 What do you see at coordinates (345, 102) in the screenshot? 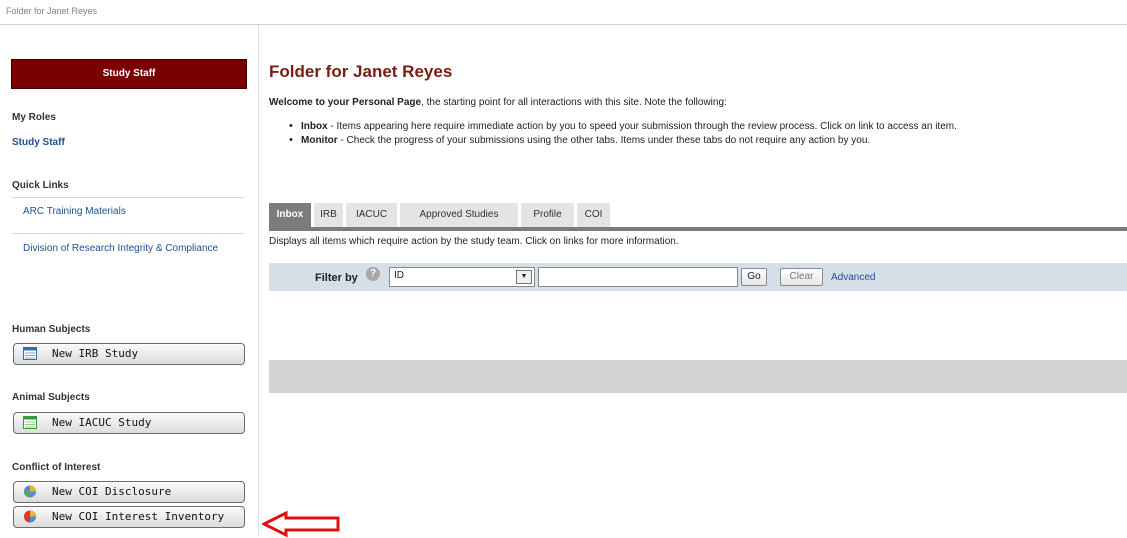
I see `welcome-bold: Welcome to your Personal Page` at bounding box center [345, 102].